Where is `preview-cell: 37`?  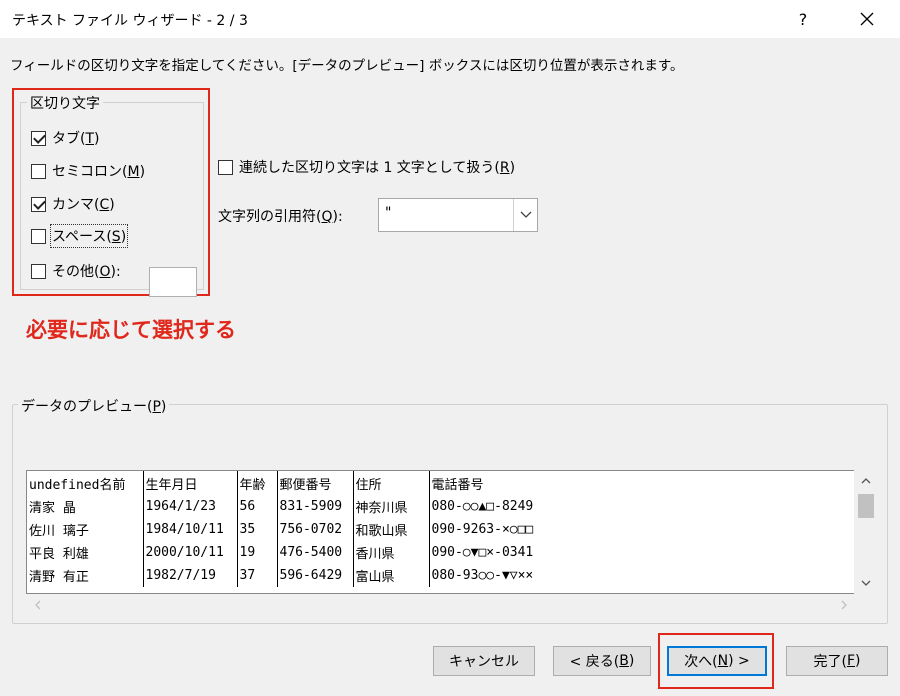
preview-cell: 37 is located at coordinates (257, 575).